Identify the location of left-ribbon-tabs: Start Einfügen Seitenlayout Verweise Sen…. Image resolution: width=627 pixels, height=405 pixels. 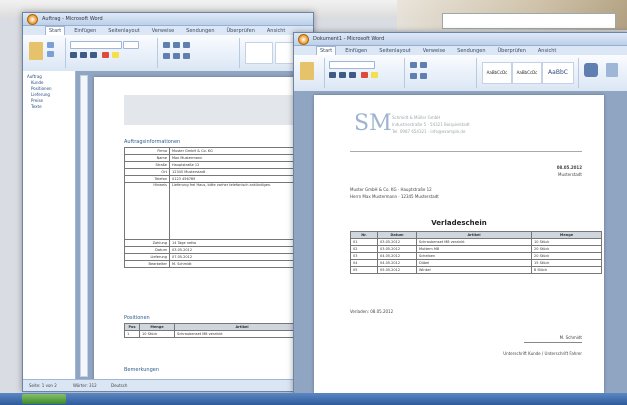
(168, 30).